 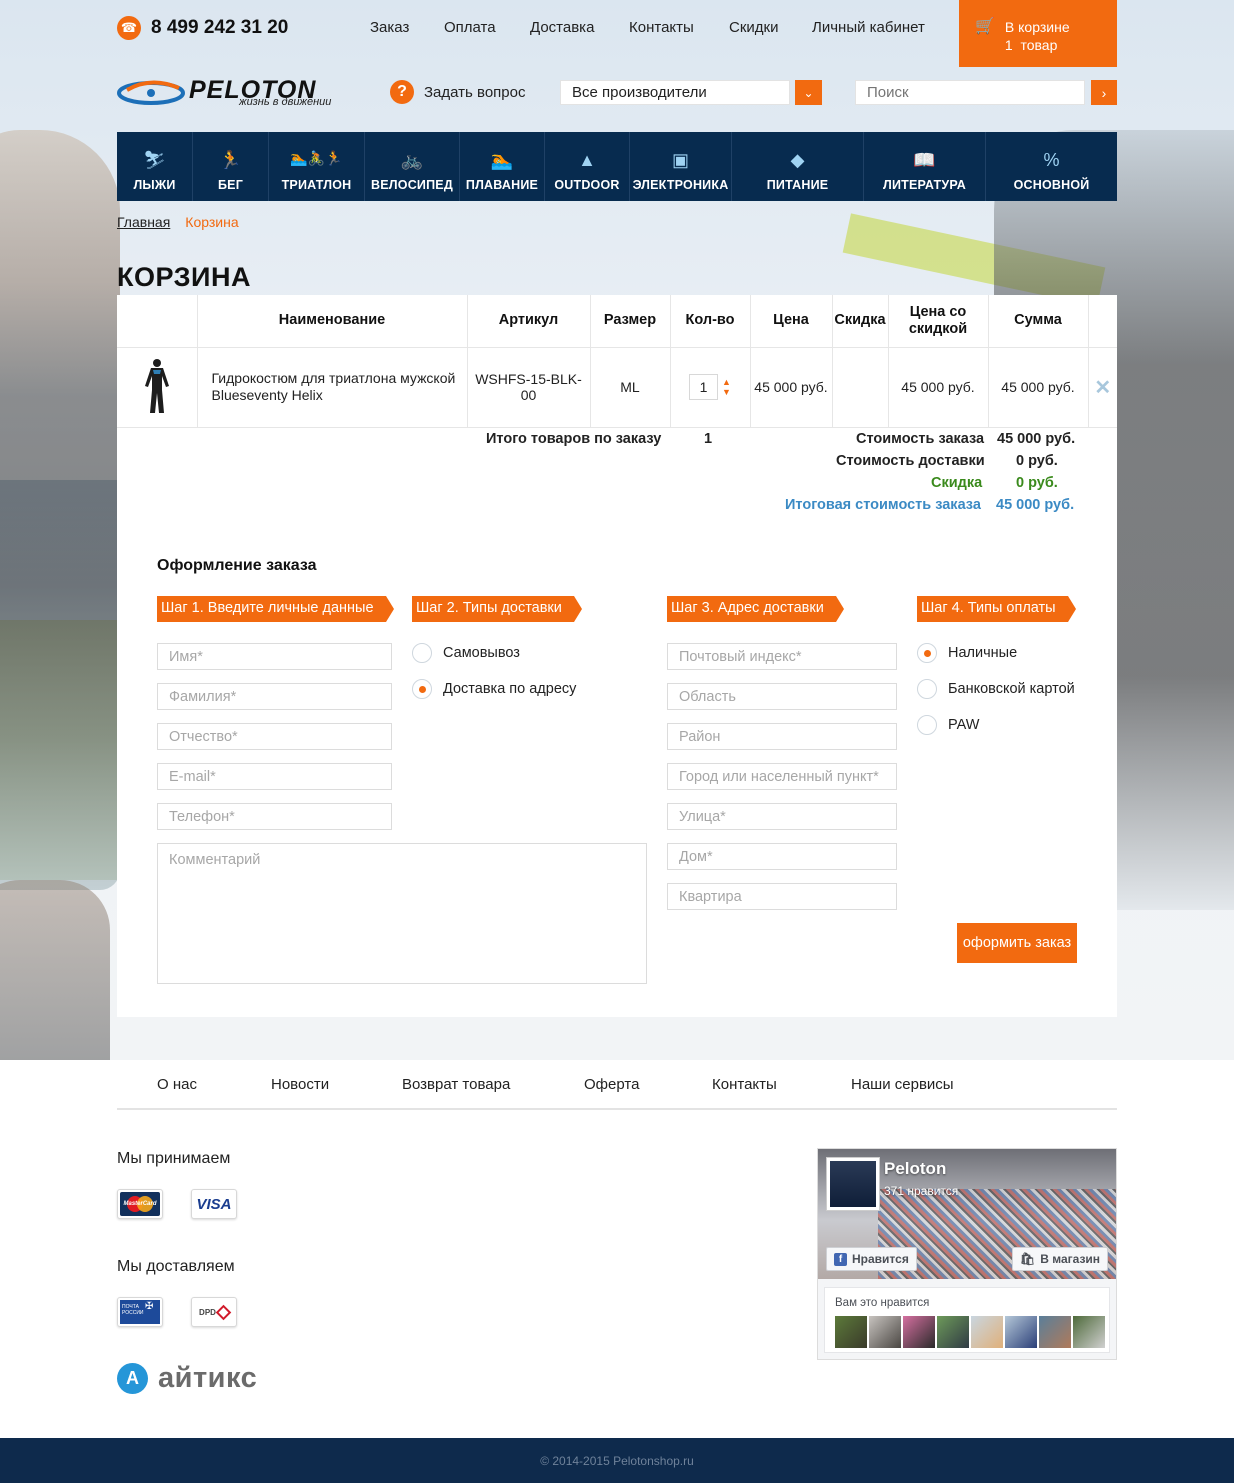 I want to click on footer-link-services: Наши сервисы, so click(x=902, y=1084).